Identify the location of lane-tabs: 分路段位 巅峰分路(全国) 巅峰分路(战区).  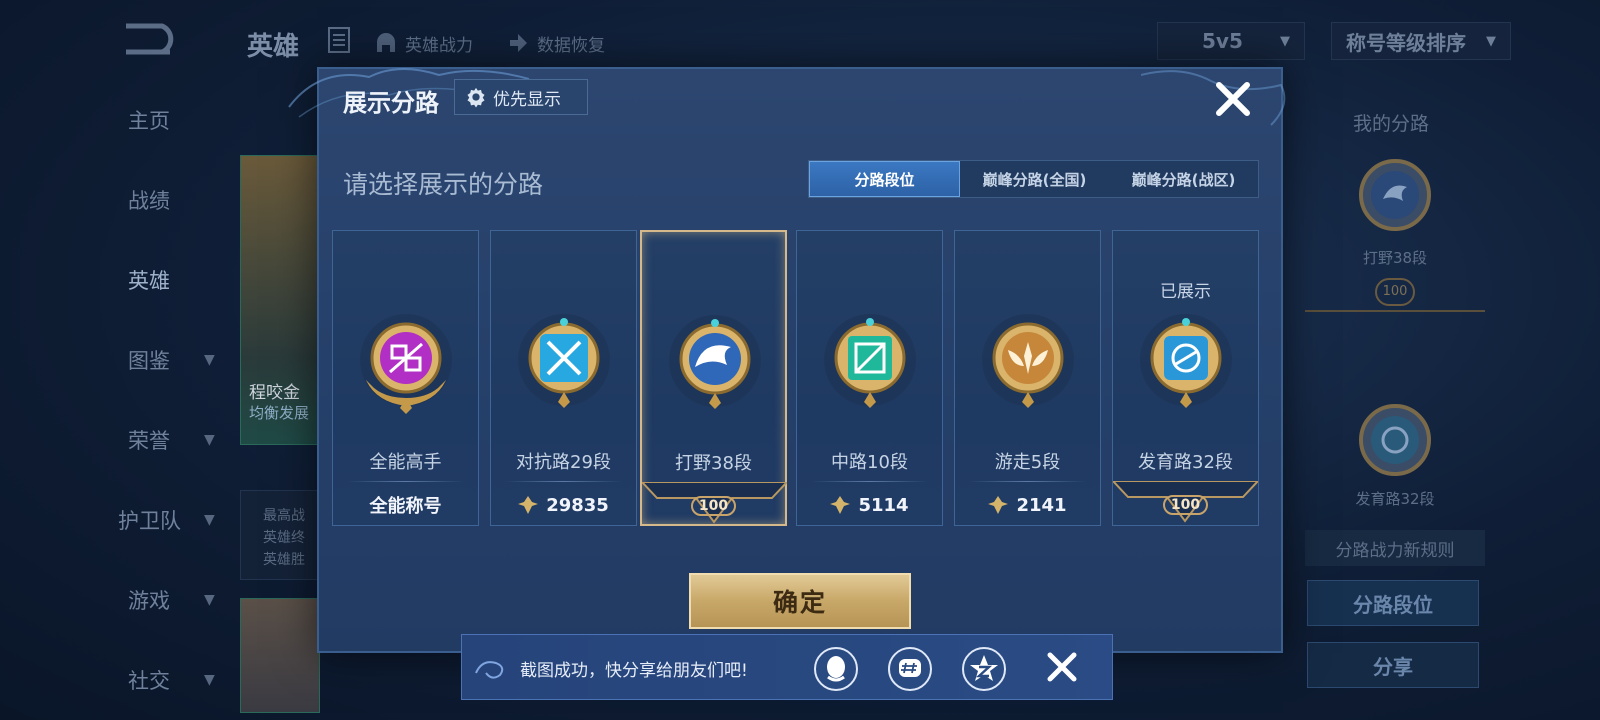
(1033, 179).